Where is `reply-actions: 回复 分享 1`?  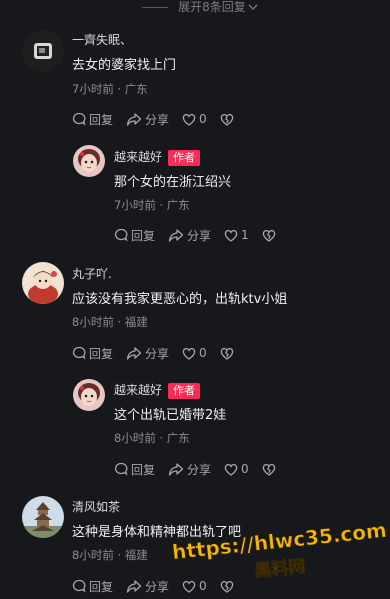 reply-actions: 回复 分享 1 is located at coordinates (196, 235).